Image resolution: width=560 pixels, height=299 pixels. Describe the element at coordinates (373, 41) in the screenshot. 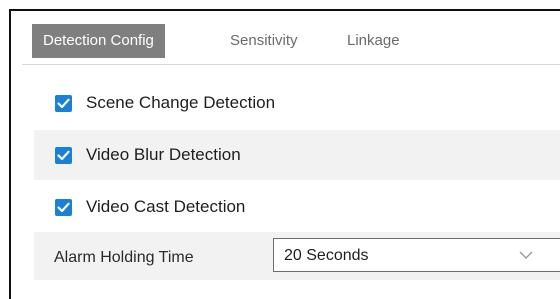

I see `tab-linkage: Linkage` at that location.